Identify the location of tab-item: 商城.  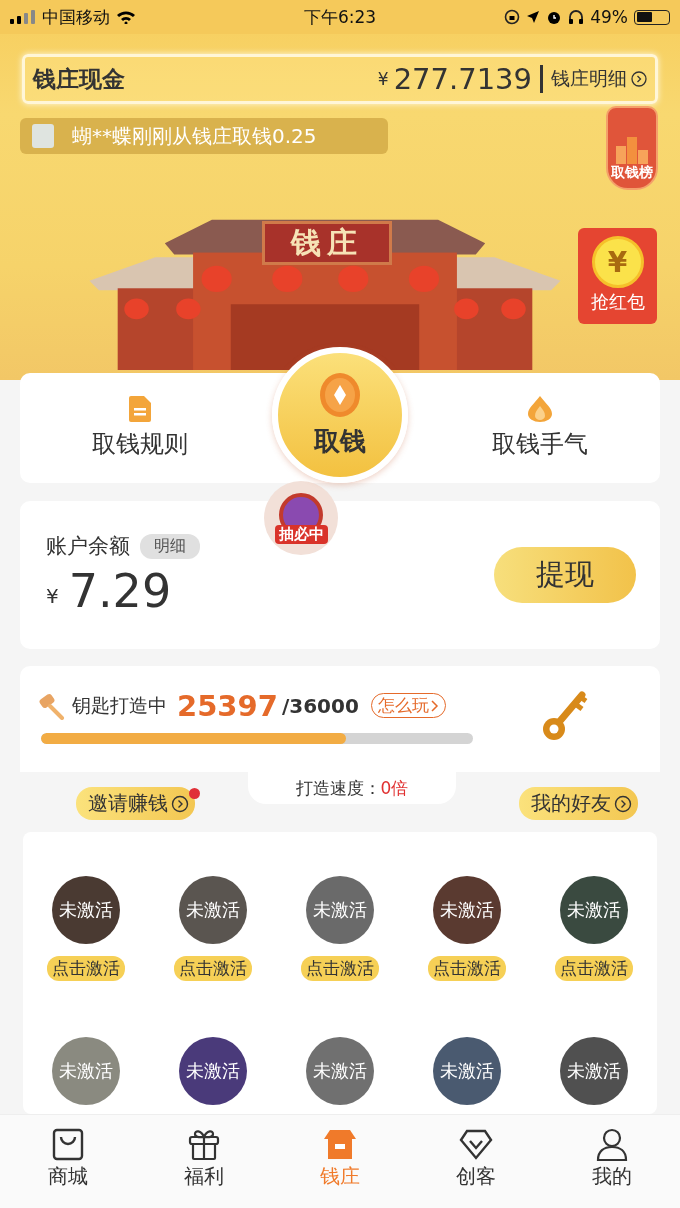
(68, 1161).